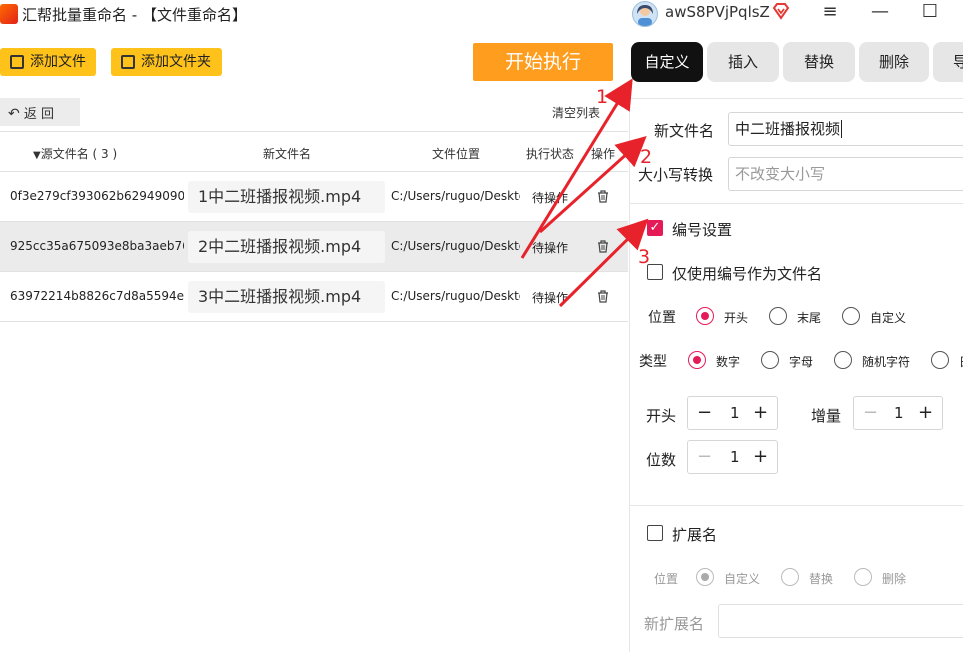 The width and height of the screenshot is (963, 652). Describe the element at coordinates (646, 157) in the screenshot. I see `annotation-number-2: 2` at that location.